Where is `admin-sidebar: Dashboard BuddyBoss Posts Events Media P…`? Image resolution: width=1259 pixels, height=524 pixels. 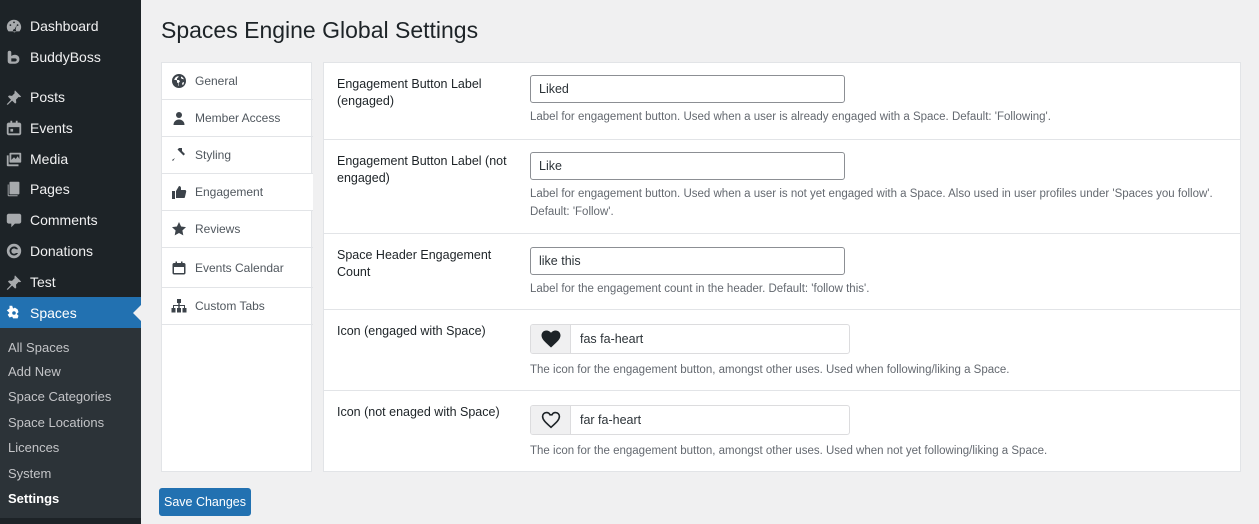 admin-sidebar: Dashboard BuddyBoss Posts Events Media P… is located at coordinates (70, 262).